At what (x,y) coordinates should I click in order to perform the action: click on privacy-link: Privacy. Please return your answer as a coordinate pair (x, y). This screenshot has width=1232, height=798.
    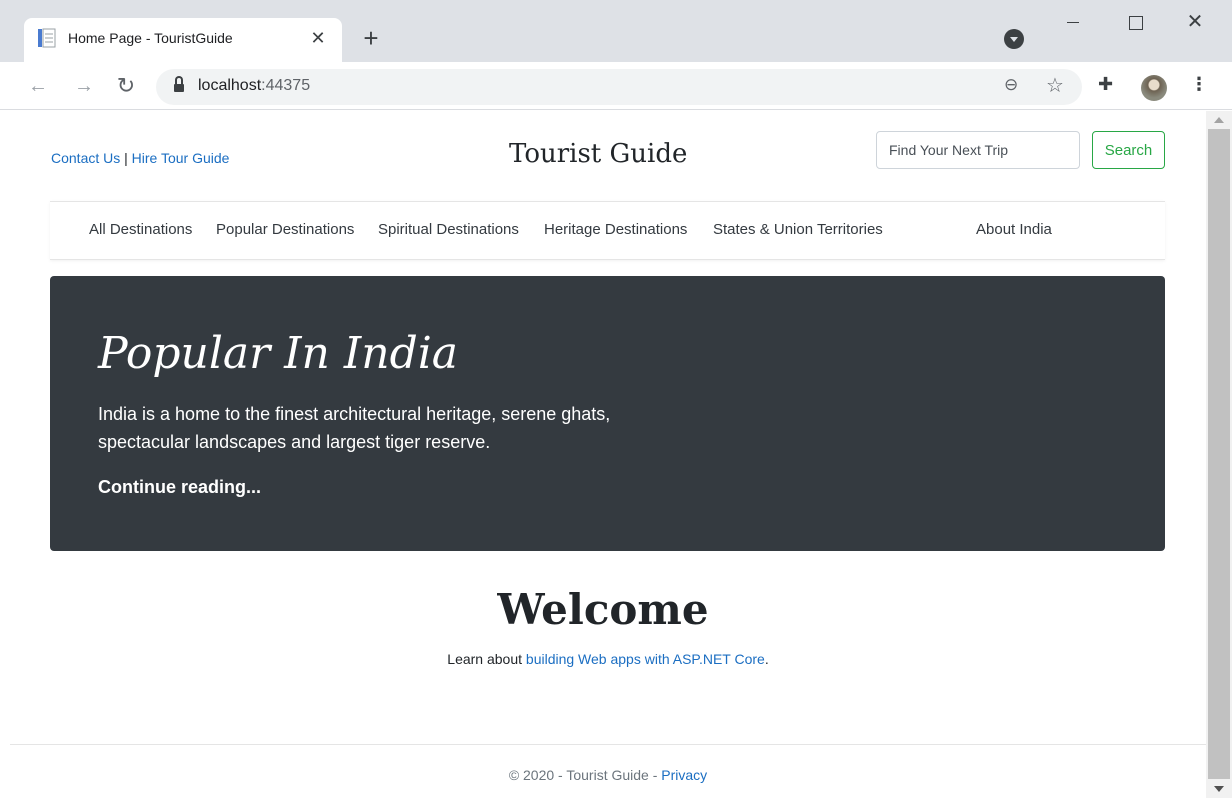
    Looking at the image, I should click on (684, 775).